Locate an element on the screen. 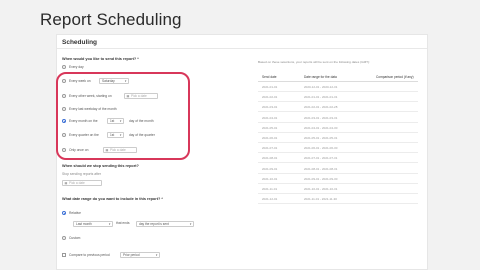  send-date-cell: 2021-05-01 is located at coordinates (270, 127).